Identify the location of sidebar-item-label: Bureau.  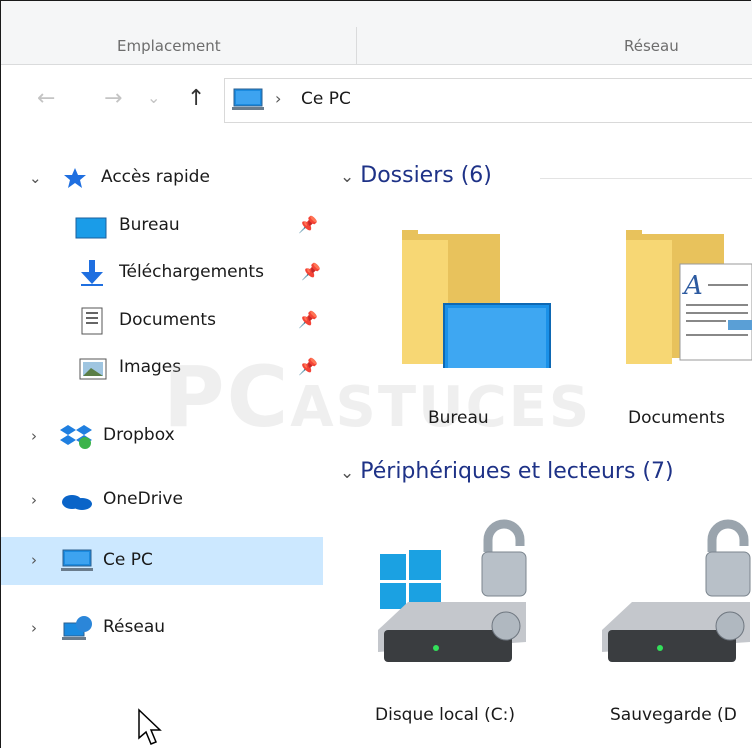
(149, 225).